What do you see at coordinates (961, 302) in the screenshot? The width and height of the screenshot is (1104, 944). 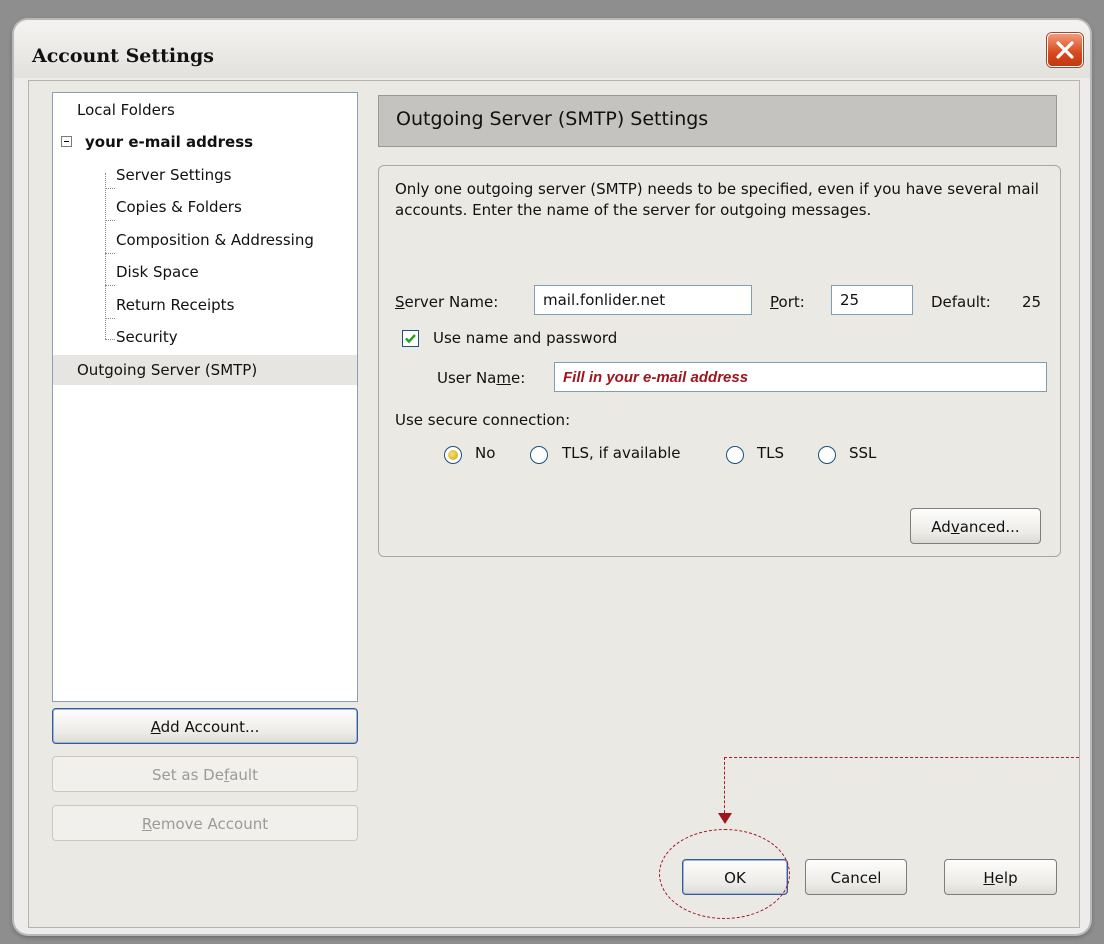 I see `default-port-label: Default:` at bounding box center [961, 302].